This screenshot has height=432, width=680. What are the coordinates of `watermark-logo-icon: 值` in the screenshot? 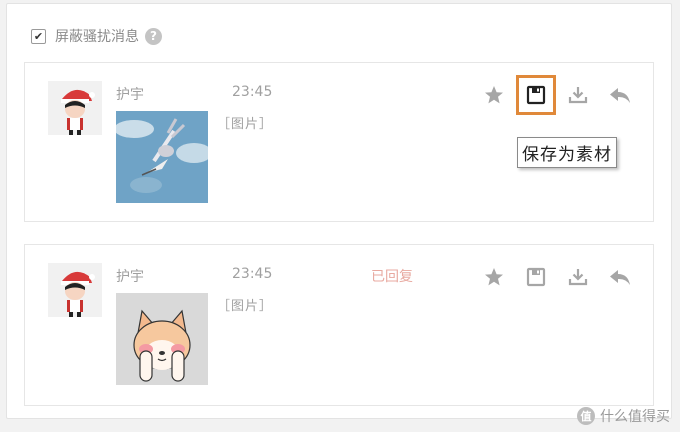 It's located at (586, 416).